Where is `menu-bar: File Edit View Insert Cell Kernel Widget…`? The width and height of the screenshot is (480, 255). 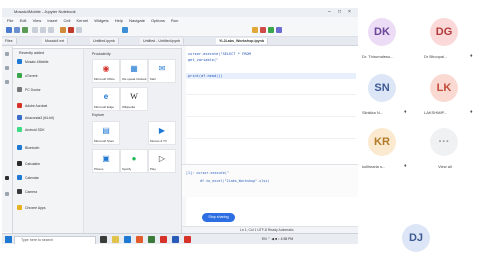
menu-bar: File Edit View Insert Cell Kernel Widget… is located at coordinates (180, 20).